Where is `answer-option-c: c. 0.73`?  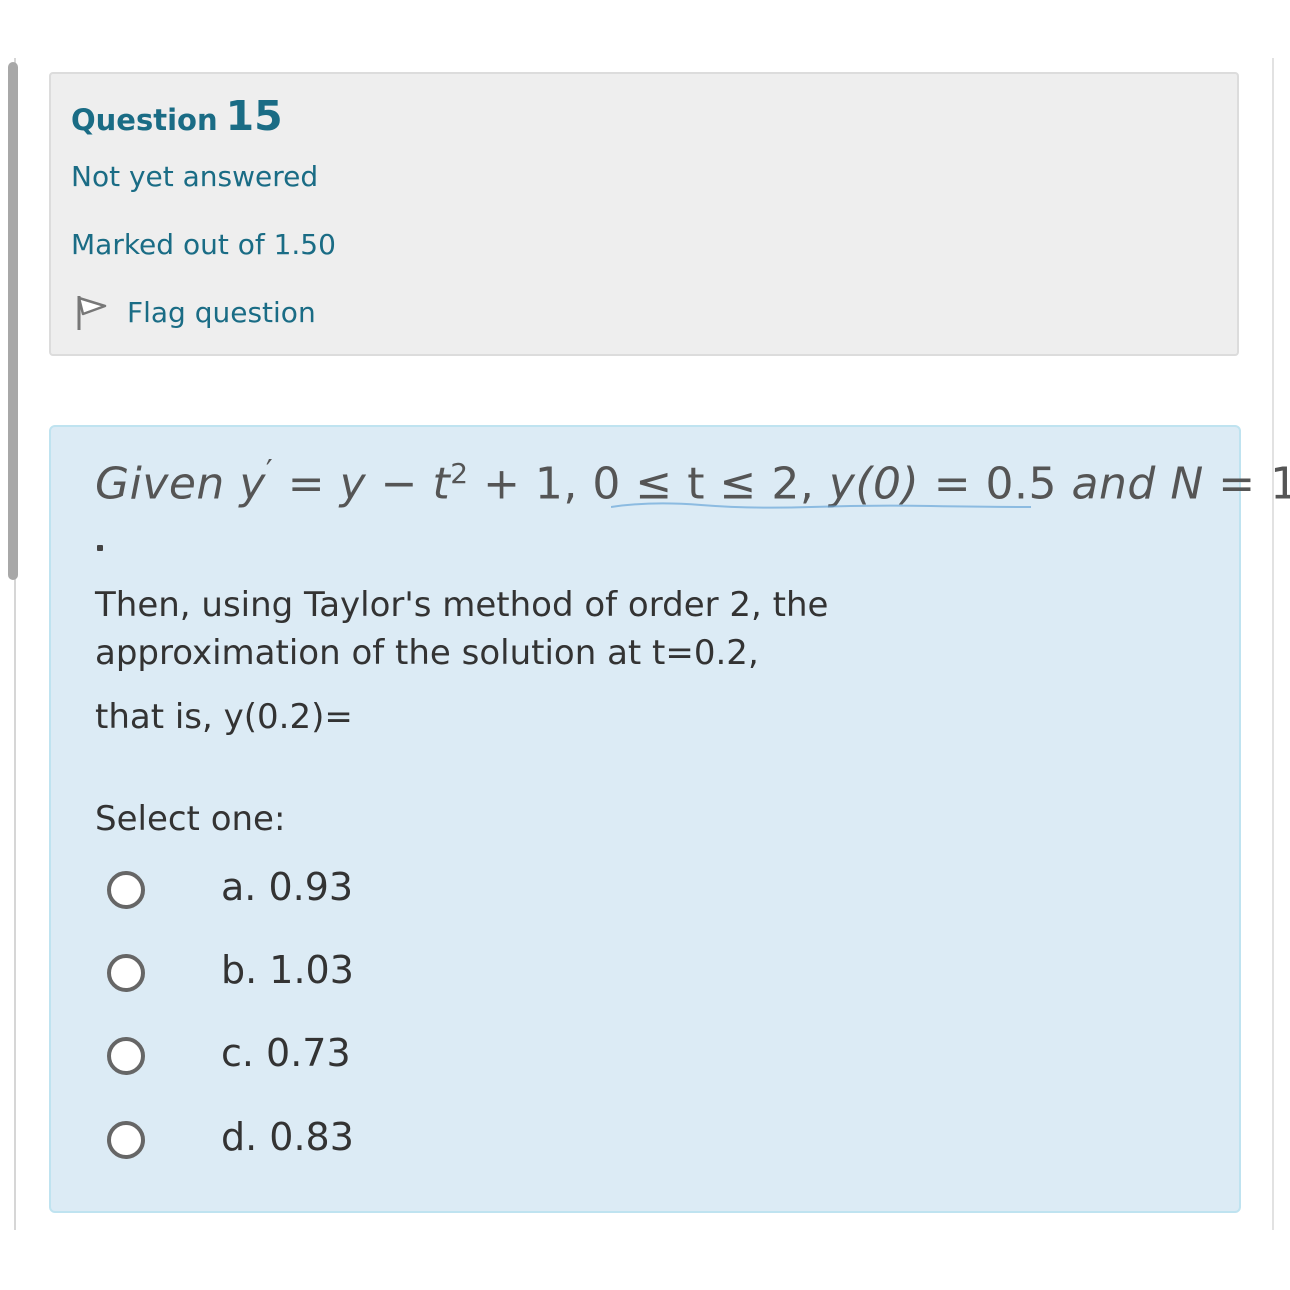
answer-option-c: c. 0.73 is located at coordinates (229, 1053).